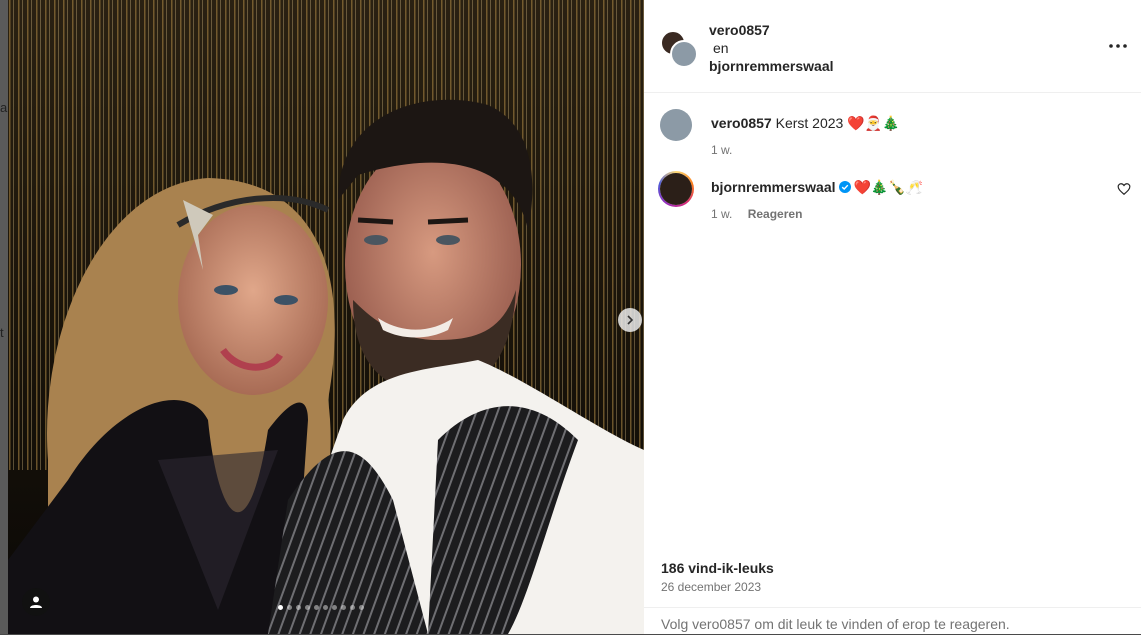  I want to click on reply-button: Reageren, so click(775, 214).